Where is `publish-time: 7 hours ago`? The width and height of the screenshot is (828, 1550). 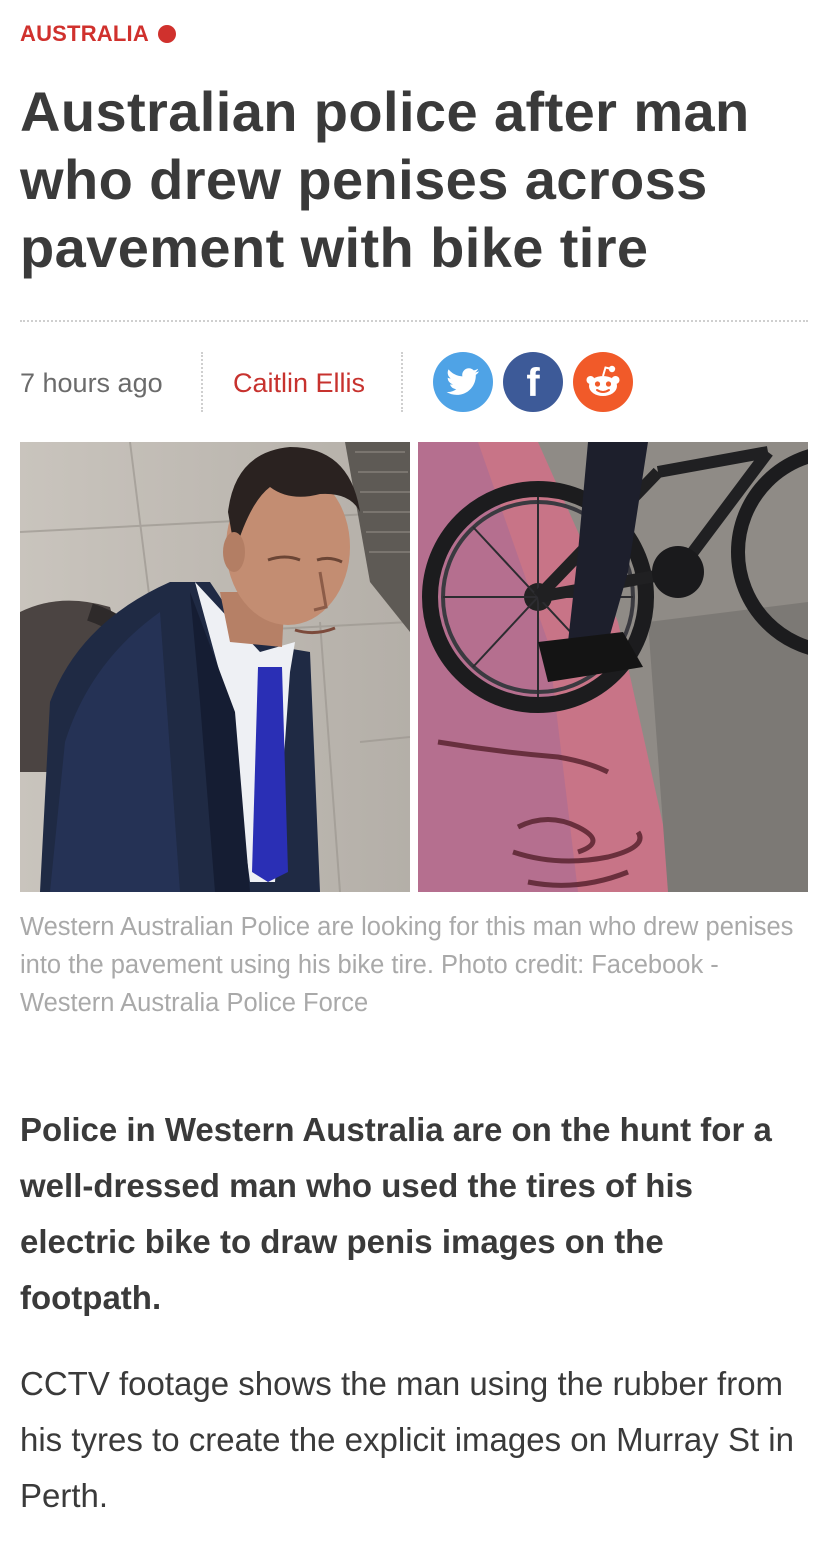
publish-time: 7 hours ago is located at coordinates (91, 383).